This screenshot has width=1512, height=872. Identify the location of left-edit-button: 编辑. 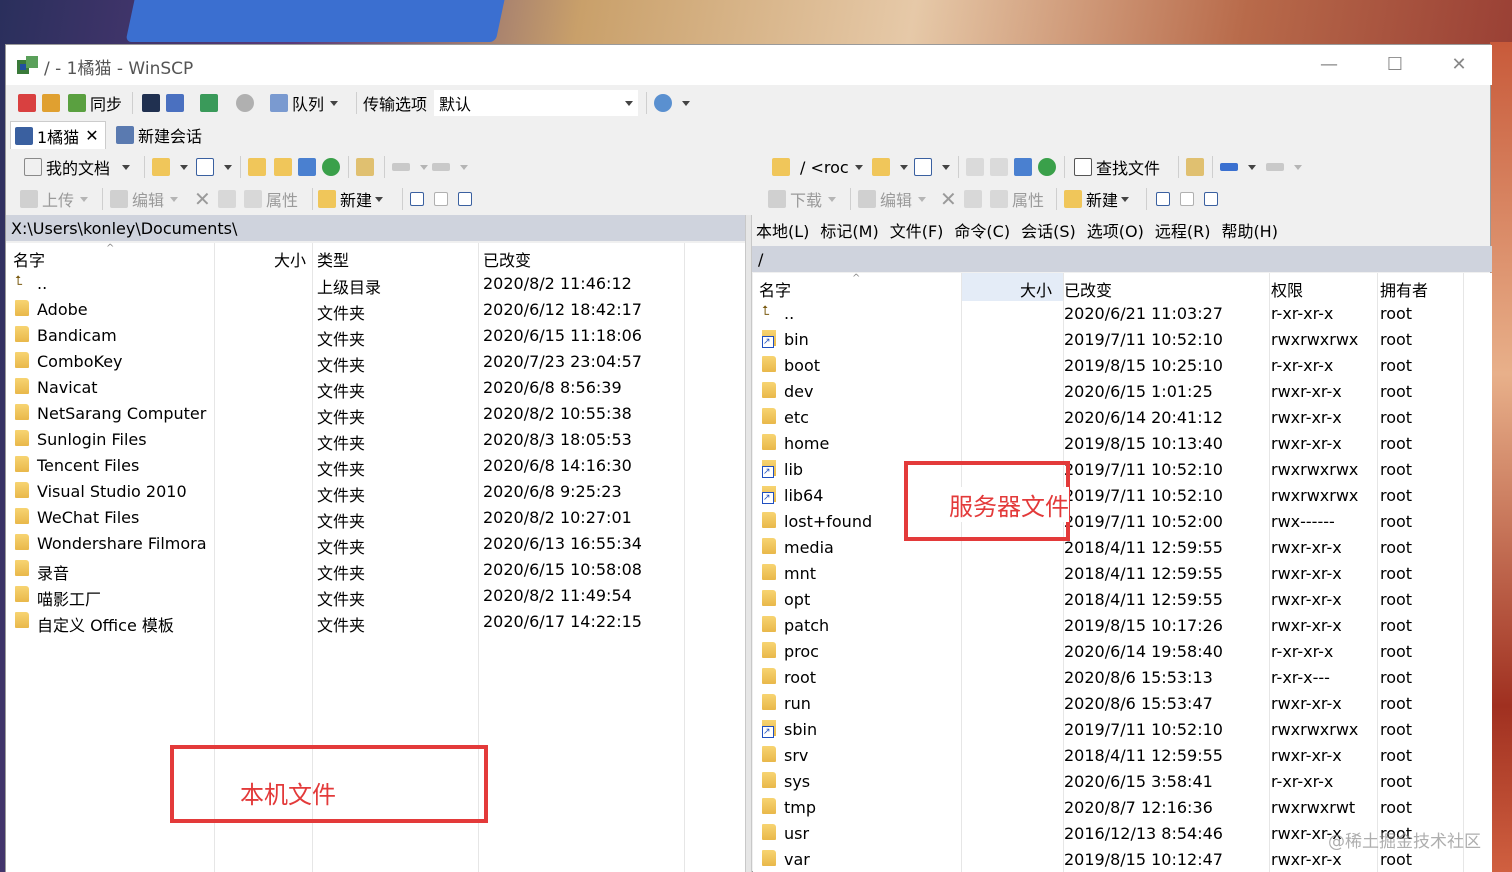
(144, 199).